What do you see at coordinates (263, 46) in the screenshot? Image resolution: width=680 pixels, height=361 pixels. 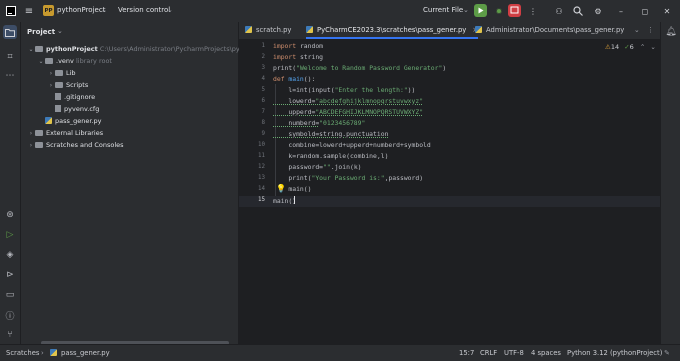 I see `line-number: 1` at bounding box center [263, 46].